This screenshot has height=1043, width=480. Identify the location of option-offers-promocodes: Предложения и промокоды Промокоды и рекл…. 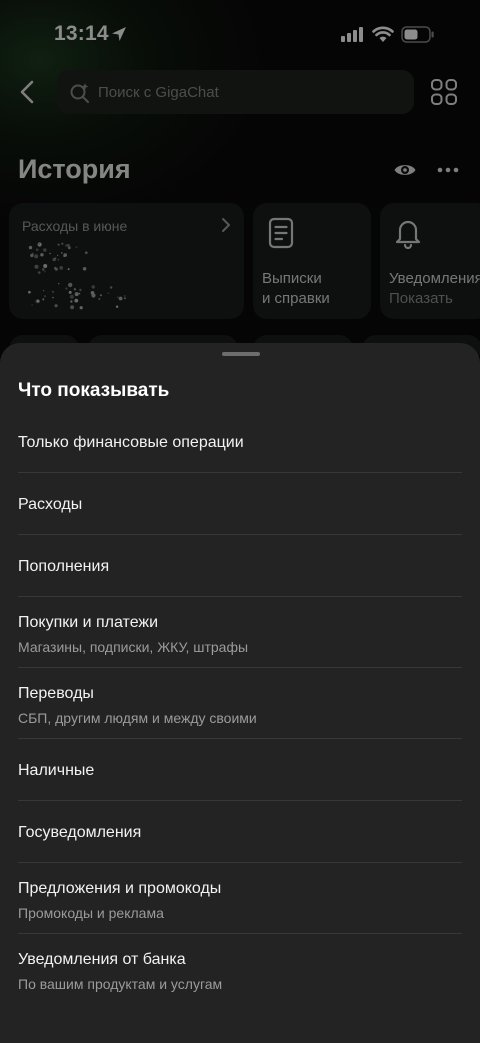
(240, 898).